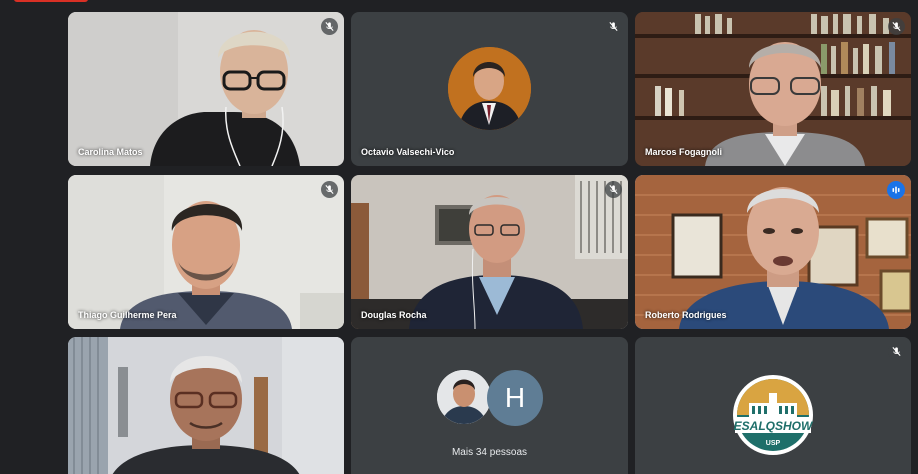  I want to click on others-avatars: H, so click(492, 398).